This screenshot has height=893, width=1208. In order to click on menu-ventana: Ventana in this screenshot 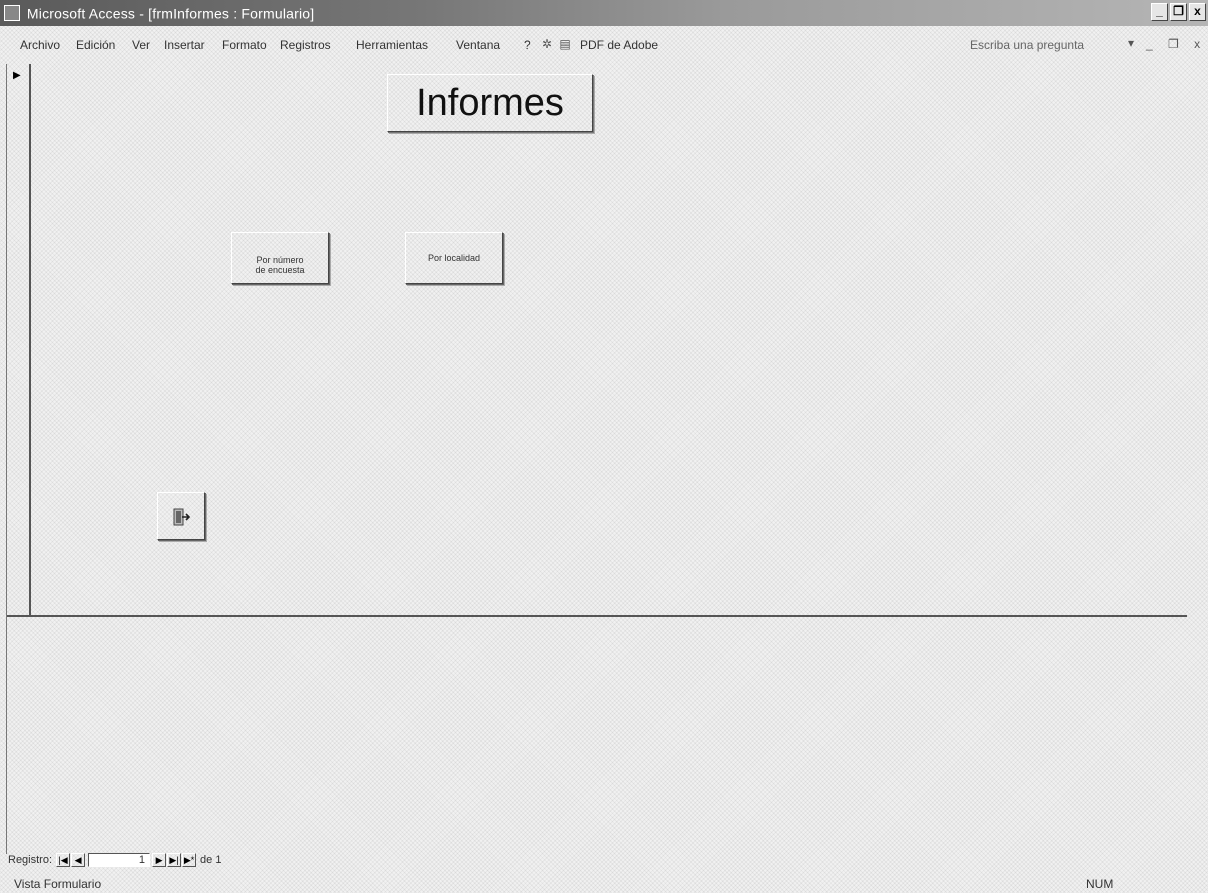, I will do `click(478, 45)`.